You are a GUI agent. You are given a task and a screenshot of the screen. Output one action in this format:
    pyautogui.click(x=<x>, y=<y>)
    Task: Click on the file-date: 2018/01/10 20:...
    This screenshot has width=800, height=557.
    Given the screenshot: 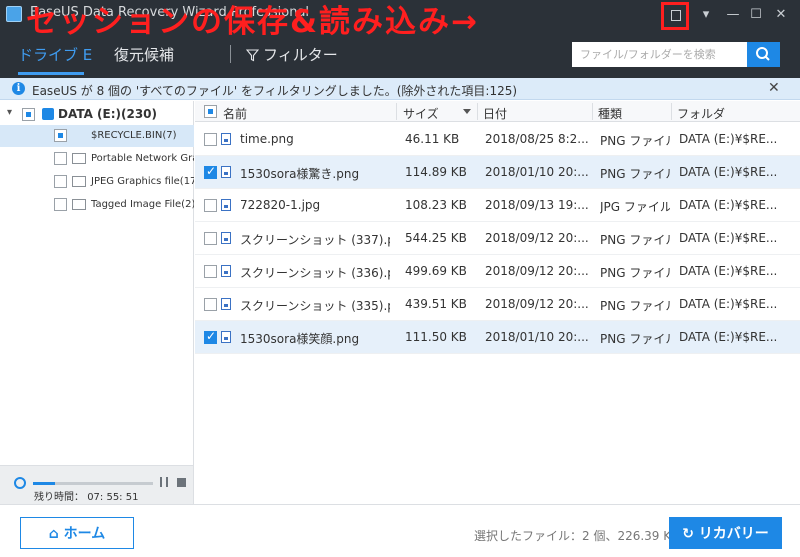 What is the action you would take?
    pyautogui.click(x=537, y=172)
    